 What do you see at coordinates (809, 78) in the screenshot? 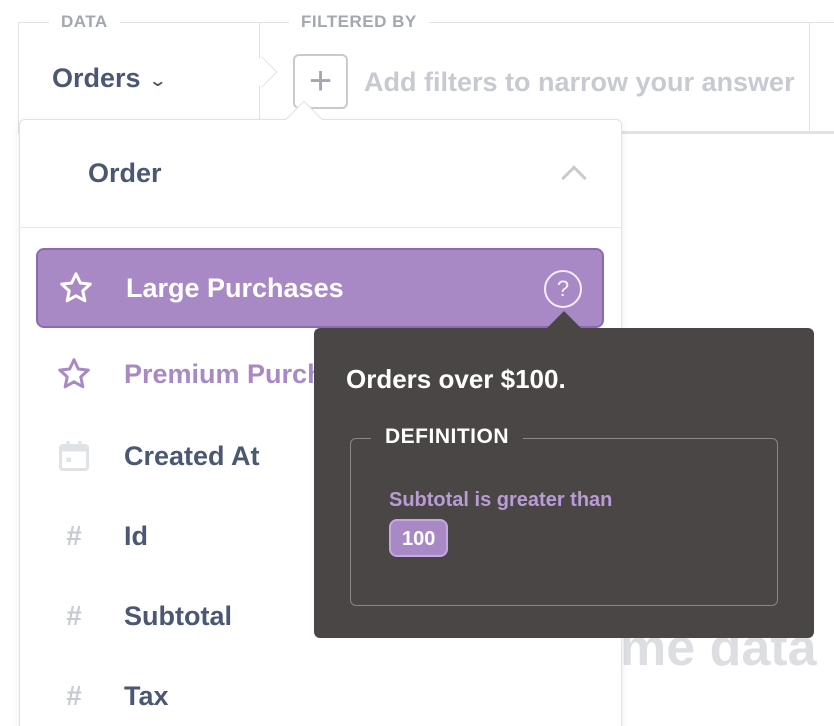
I see `section-divider` at bounding box center [809, 78].